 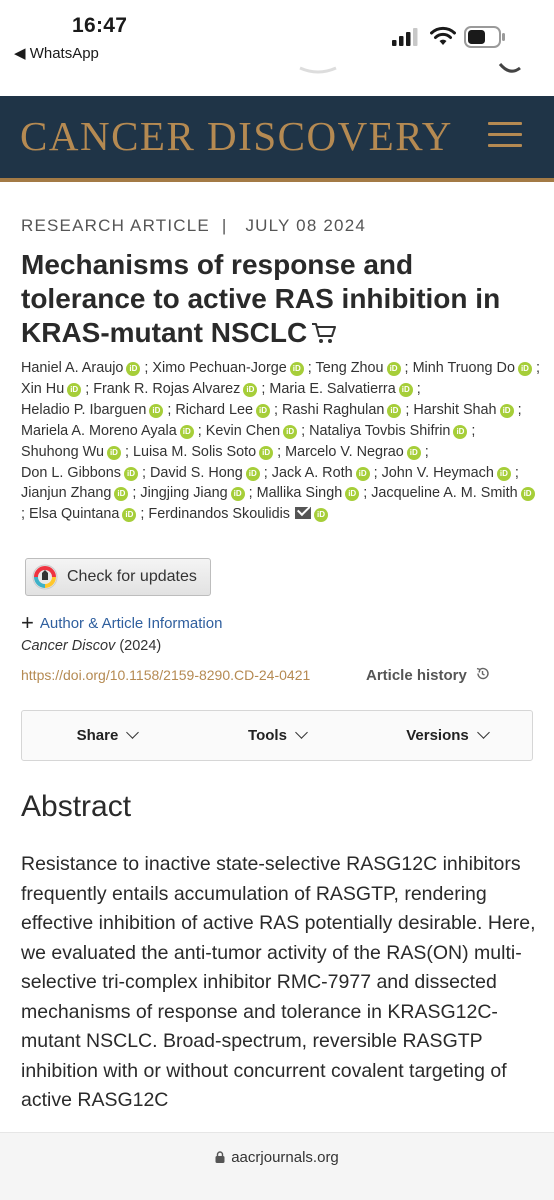 I want to click on author-name: Frank R. Rojas Alvarez iD, so click(x=175, y=388).